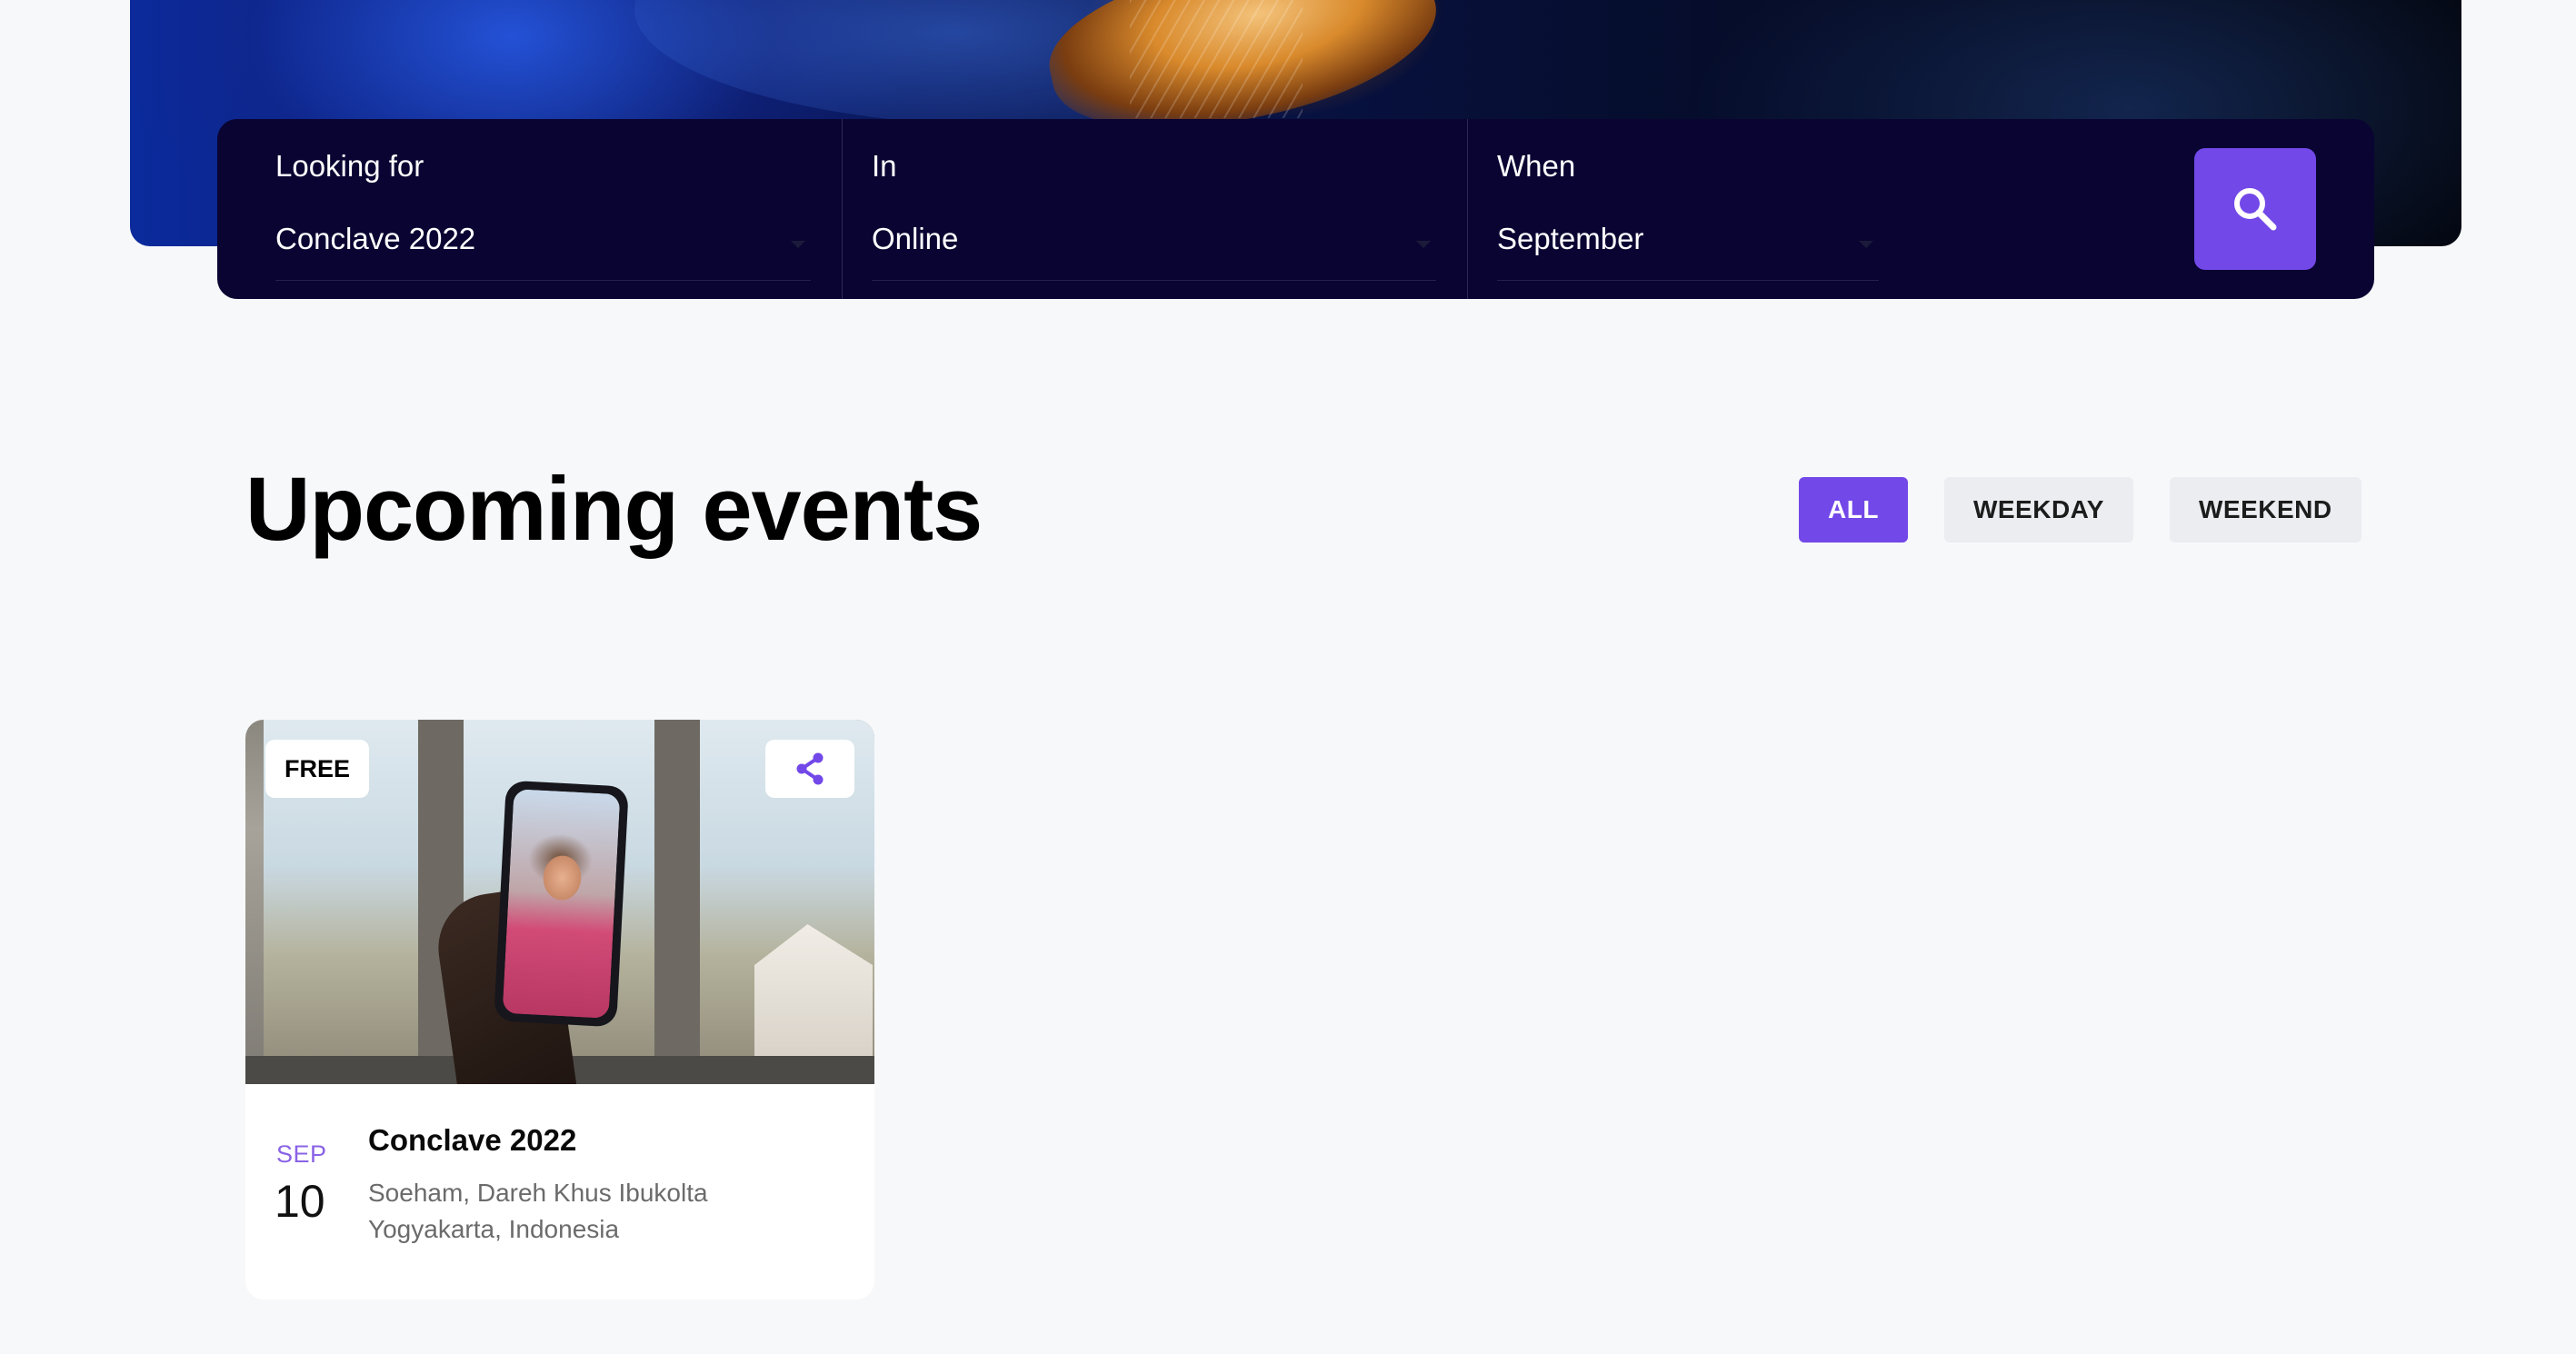 This screenshot has height=1354, width=2576. I want to click on location-value: Online, so click(915, 238).